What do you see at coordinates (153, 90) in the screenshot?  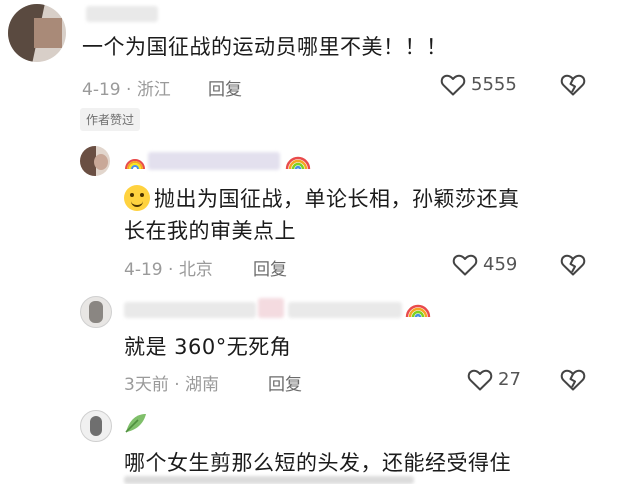 I see `comment-1-location: 浙江` at bounding box center [153, 90].